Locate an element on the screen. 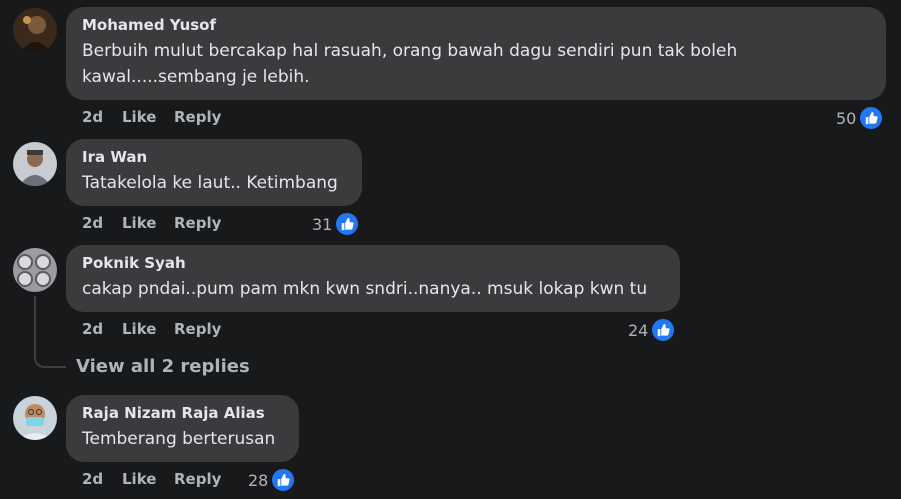 The width and height of the screenshot is (901, 499). reply-thread-line is located at coordinates (50, 332).